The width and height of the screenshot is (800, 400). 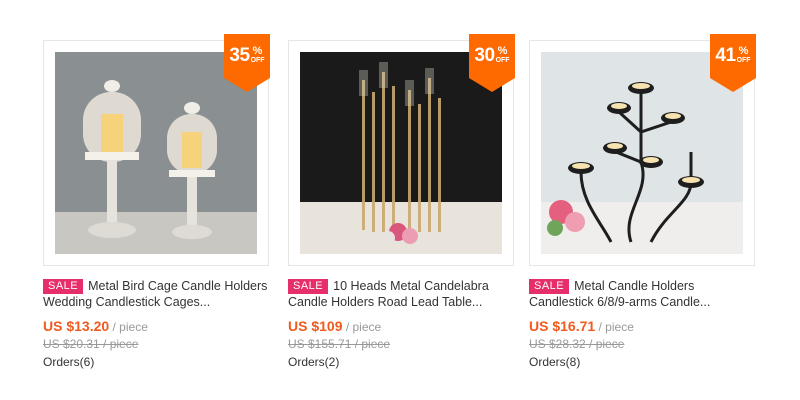 What do you see at coordinates (156, 326) in the screenshot?
I see `price: US $13.20 / piece` at bounding box center [156, 326].